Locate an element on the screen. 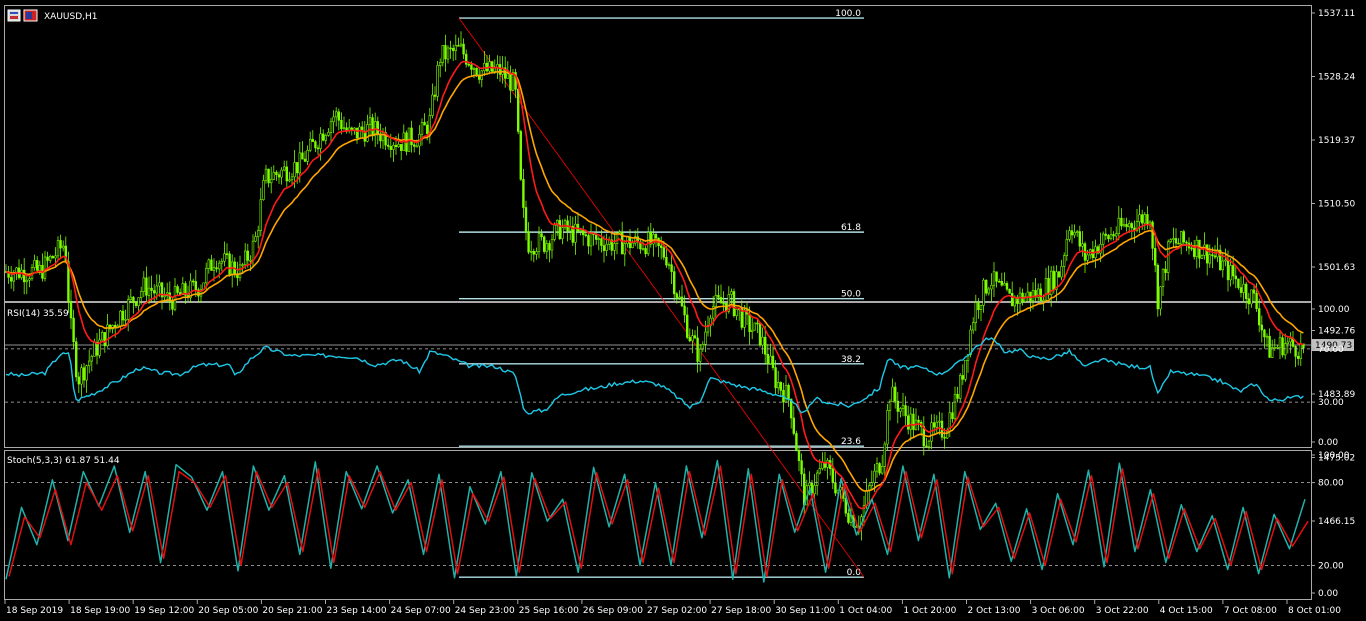  time-tick-label: 25 Sep 16:00 is located at coordinates (549, 611).